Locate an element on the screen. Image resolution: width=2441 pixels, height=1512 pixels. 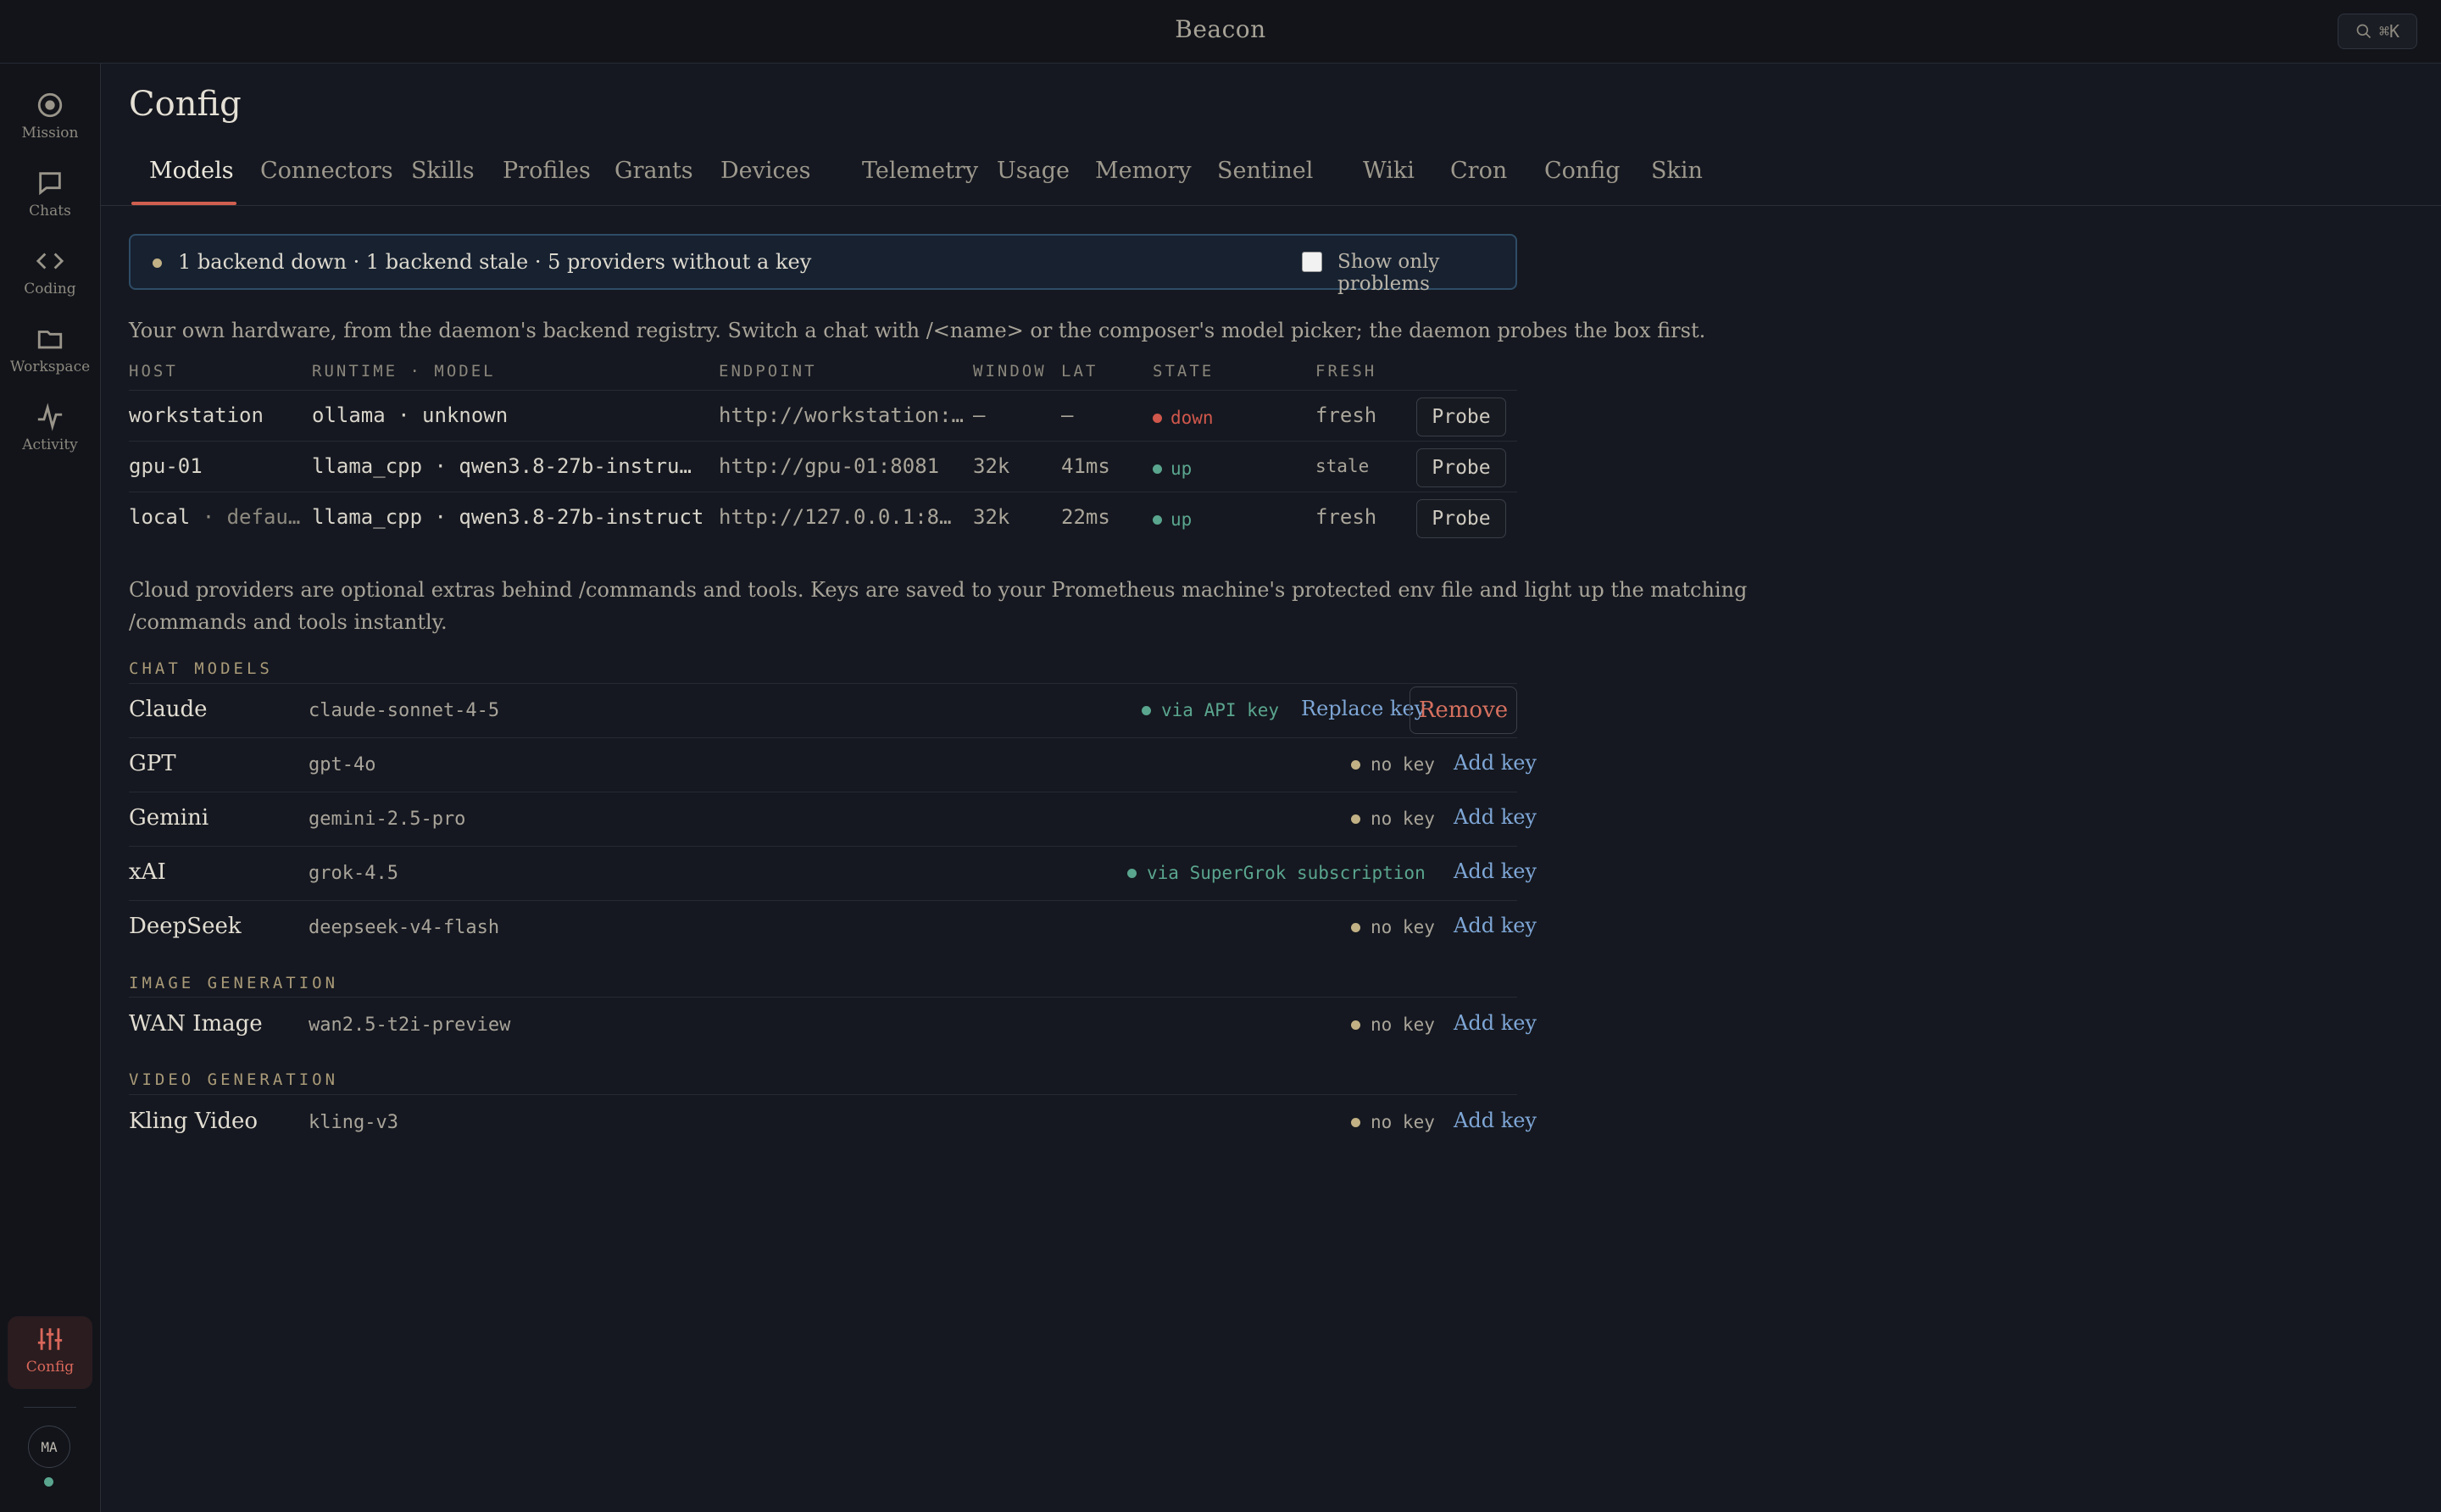
sidebar-item-label: Activity is located at coordinates (50, 445).